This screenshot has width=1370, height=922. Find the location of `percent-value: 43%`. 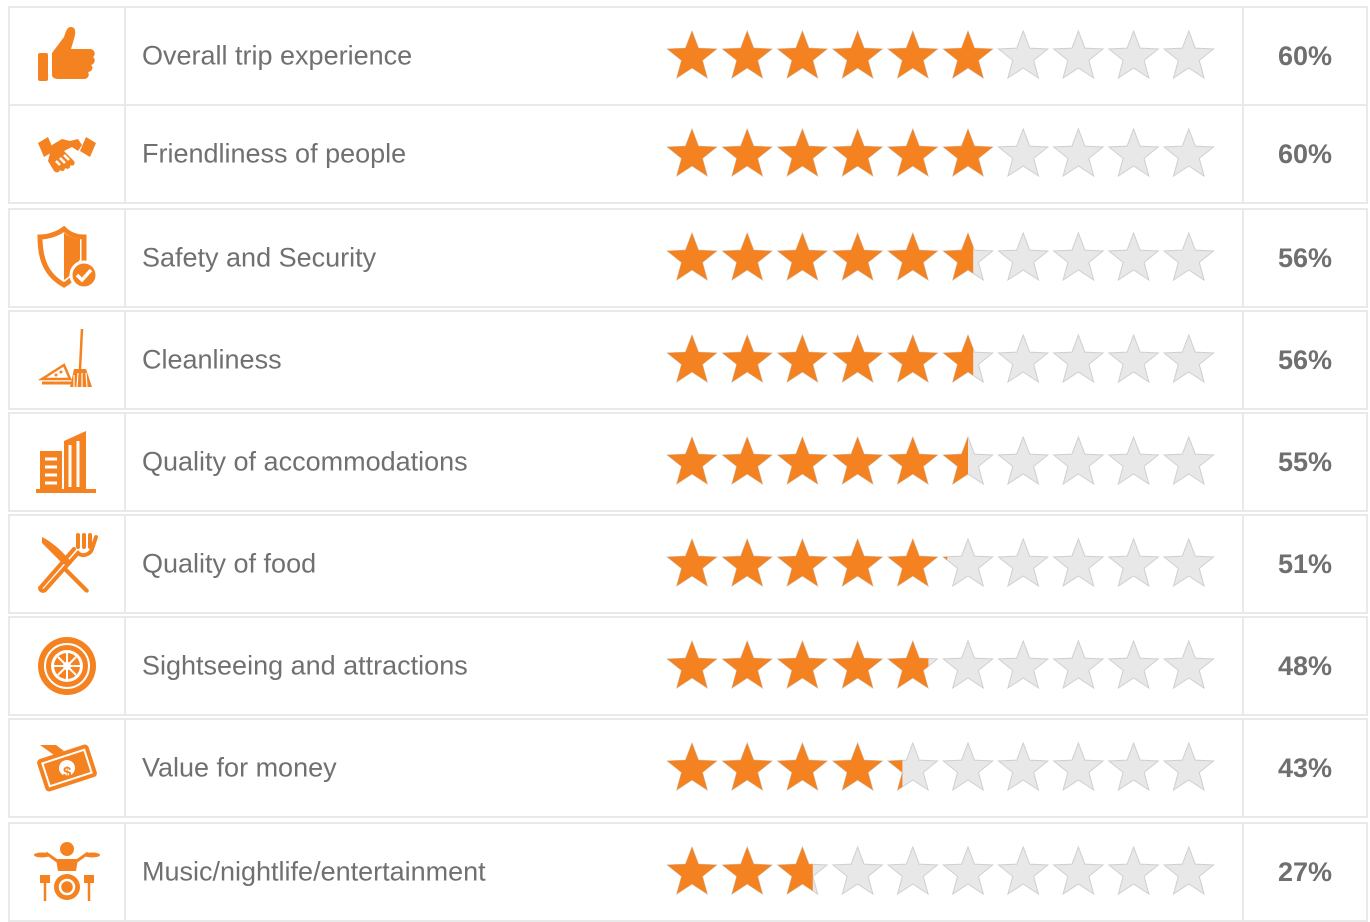

percent-value: 43% is located at coordinates (1305, 767).